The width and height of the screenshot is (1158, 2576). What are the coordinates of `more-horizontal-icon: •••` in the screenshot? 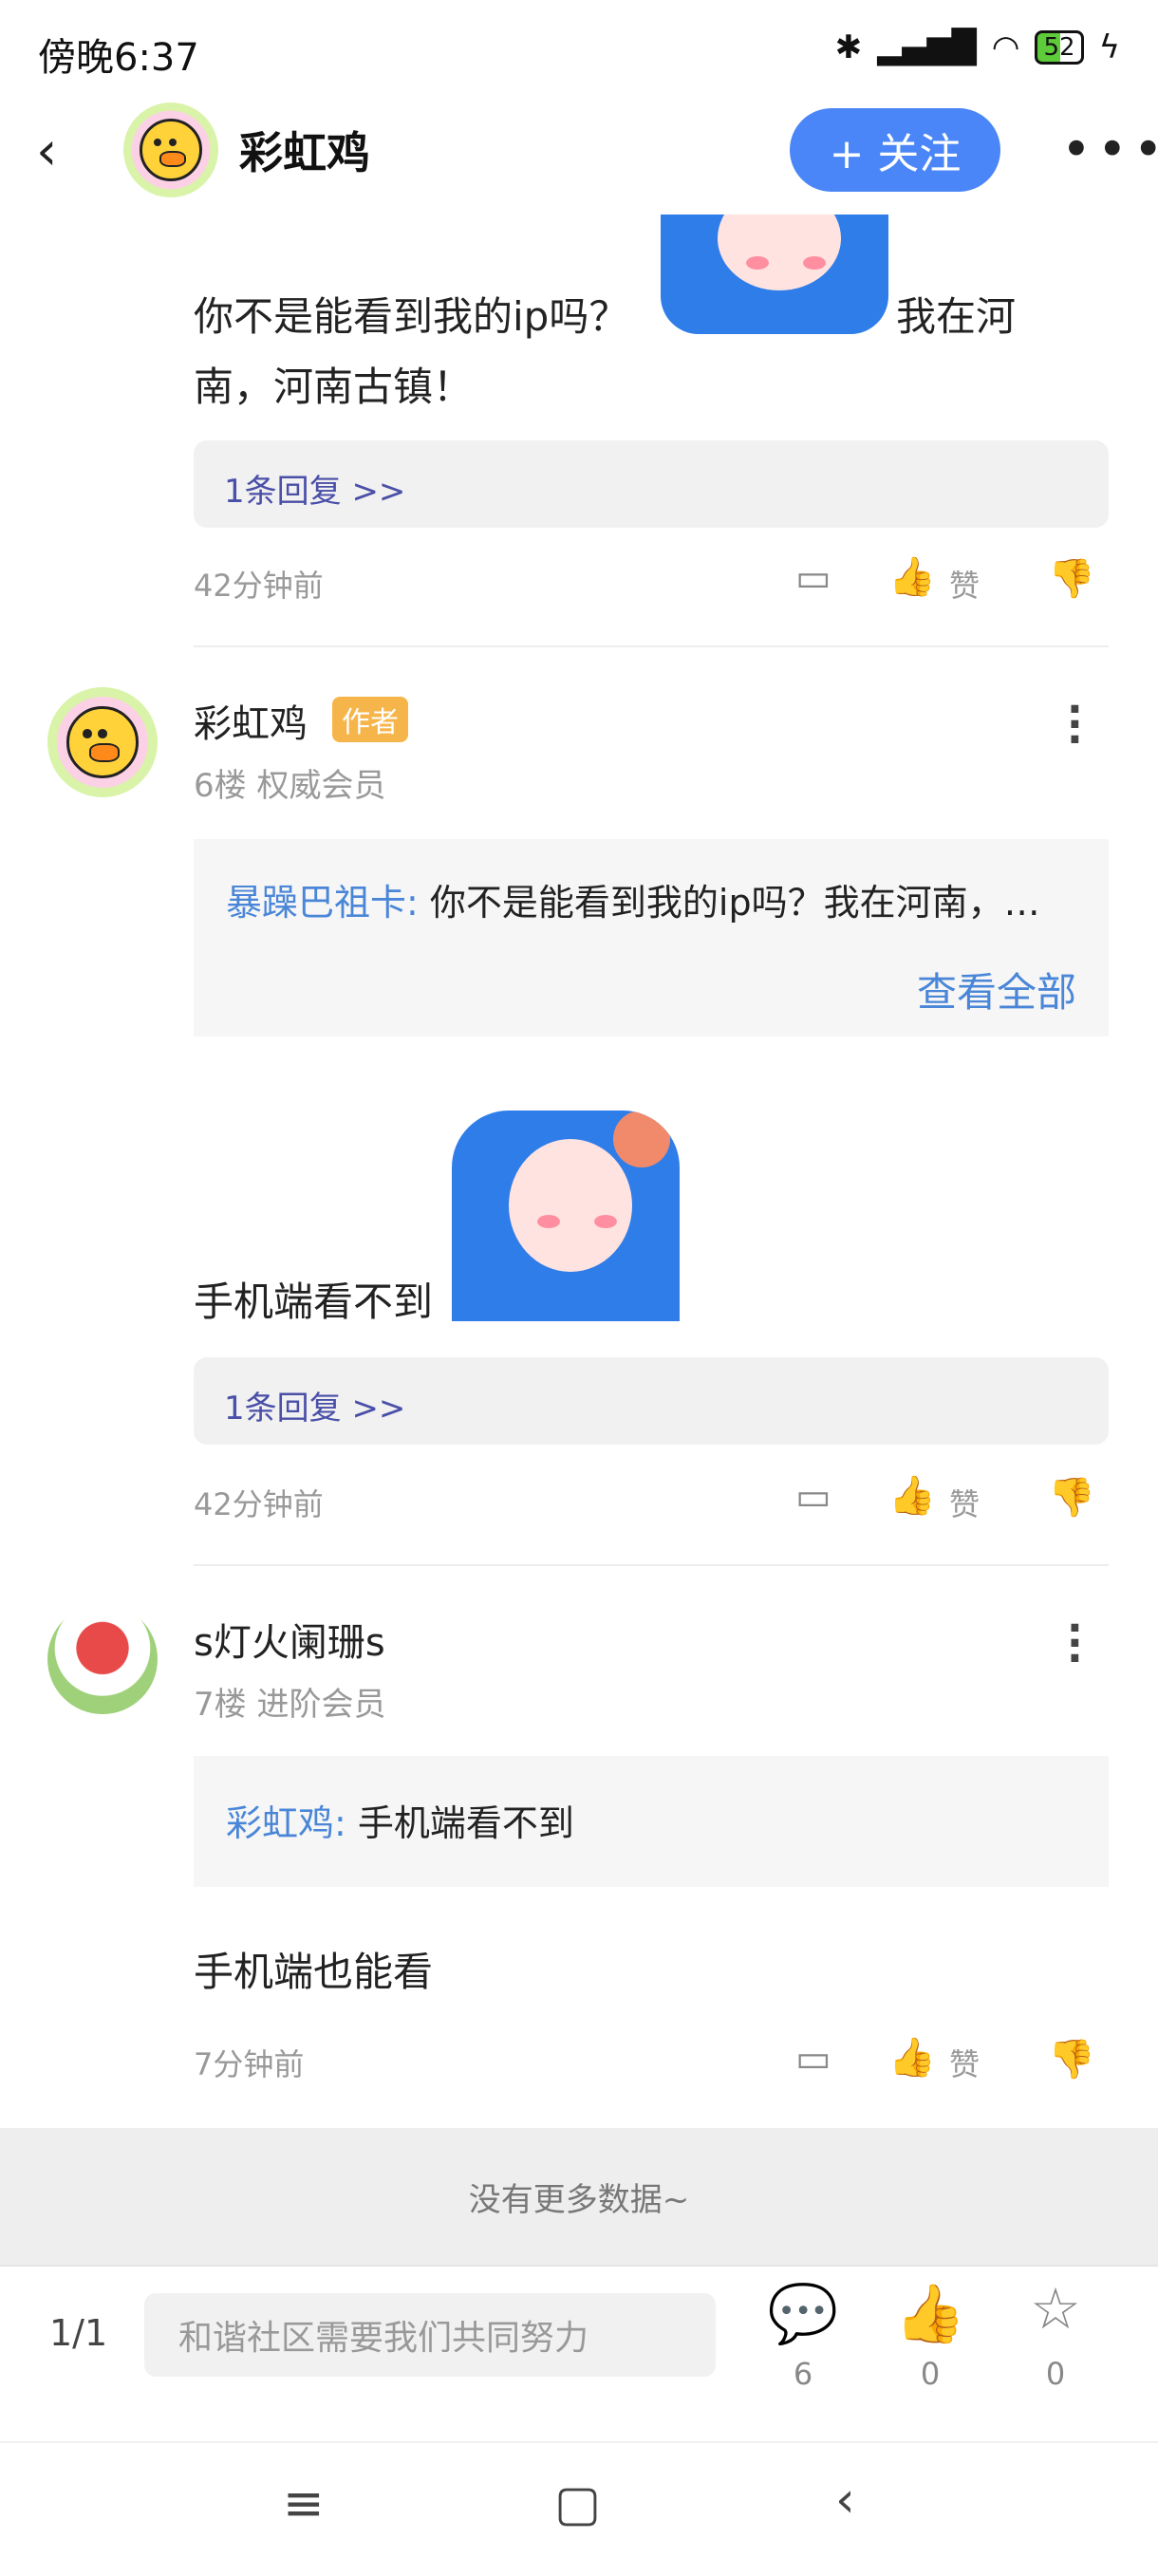 It's located at (1109, 150).